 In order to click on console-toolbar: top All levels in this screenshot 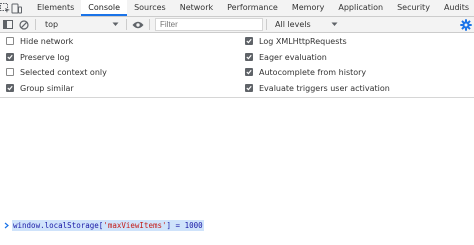, I will do `click(237, 25)`.